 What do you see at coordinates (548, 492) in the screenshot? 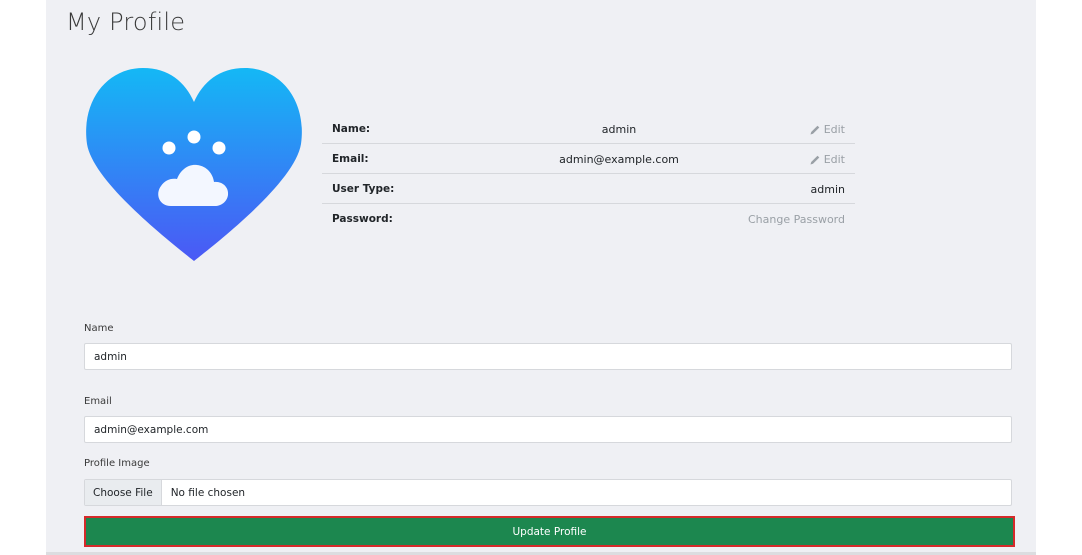
I see `profile-image-input: Choose File No file chosen` at bounding box center [548, 492].